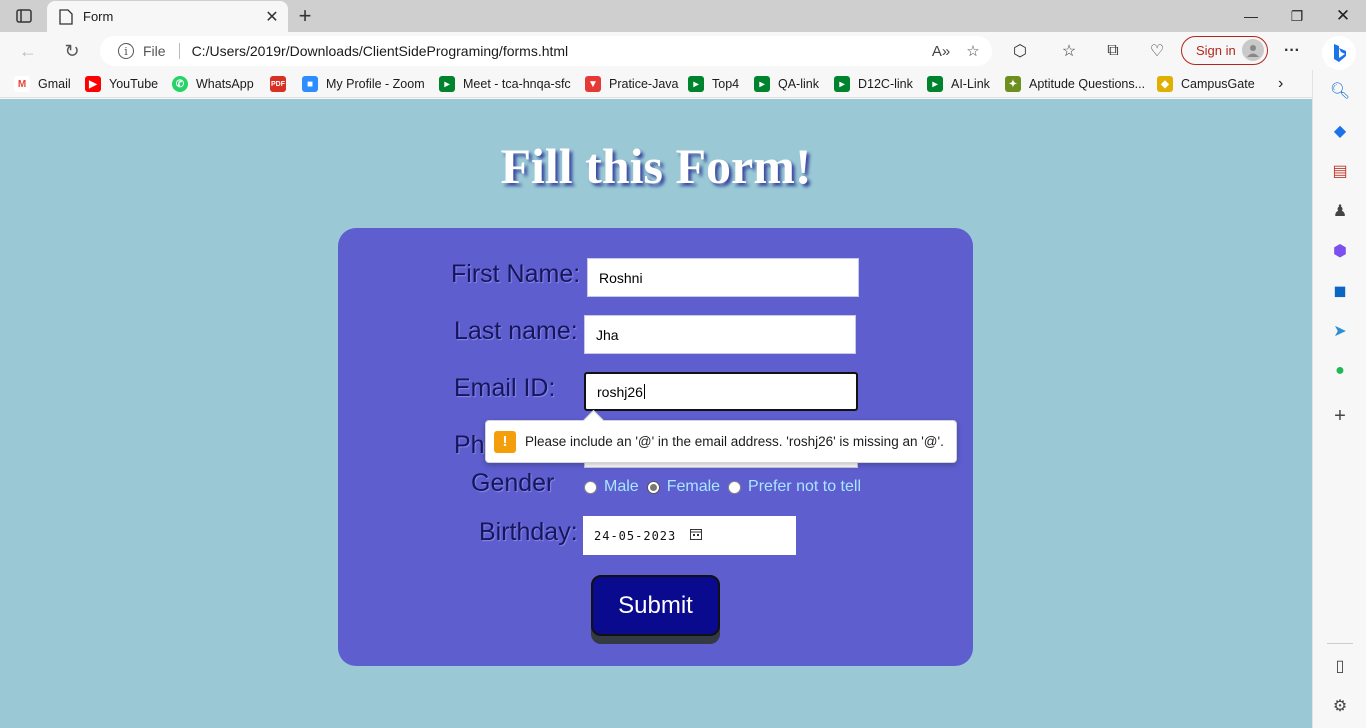 This screenshot has width=1366, height=728. Describe the element at coordinates (656, 166) in the screenshot. I see `page-title: Fill this Form!` at that location.